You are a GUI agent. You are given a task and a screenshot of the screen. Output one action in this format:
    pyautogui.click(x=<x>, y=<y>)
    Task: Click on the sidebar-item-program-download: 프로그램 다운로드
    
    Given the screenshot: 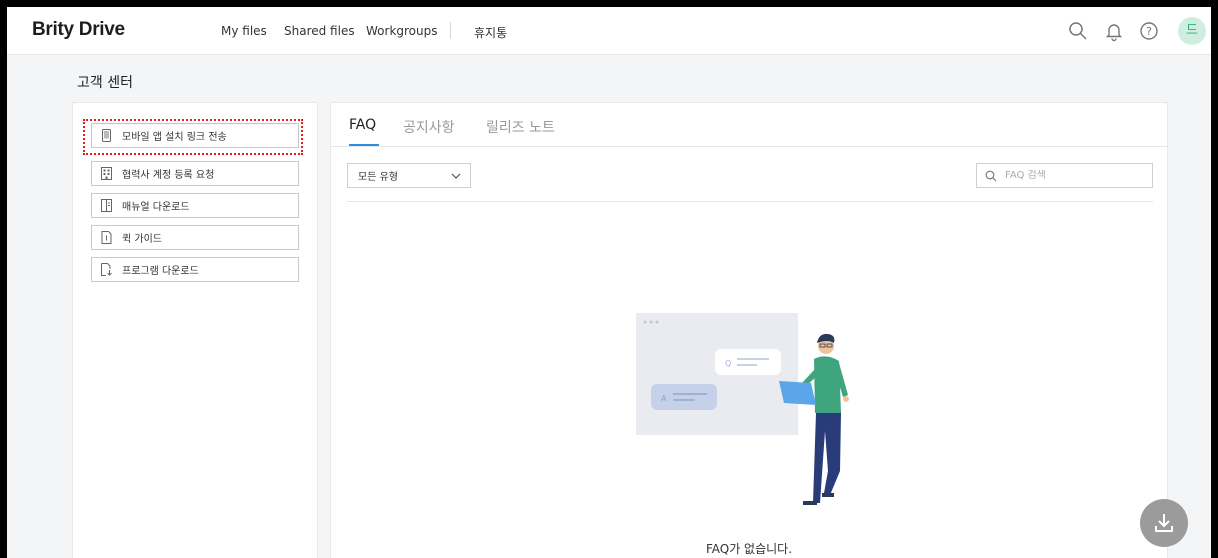 What is the action you would take?
    pyautogui.click(x=195, y=269)
    